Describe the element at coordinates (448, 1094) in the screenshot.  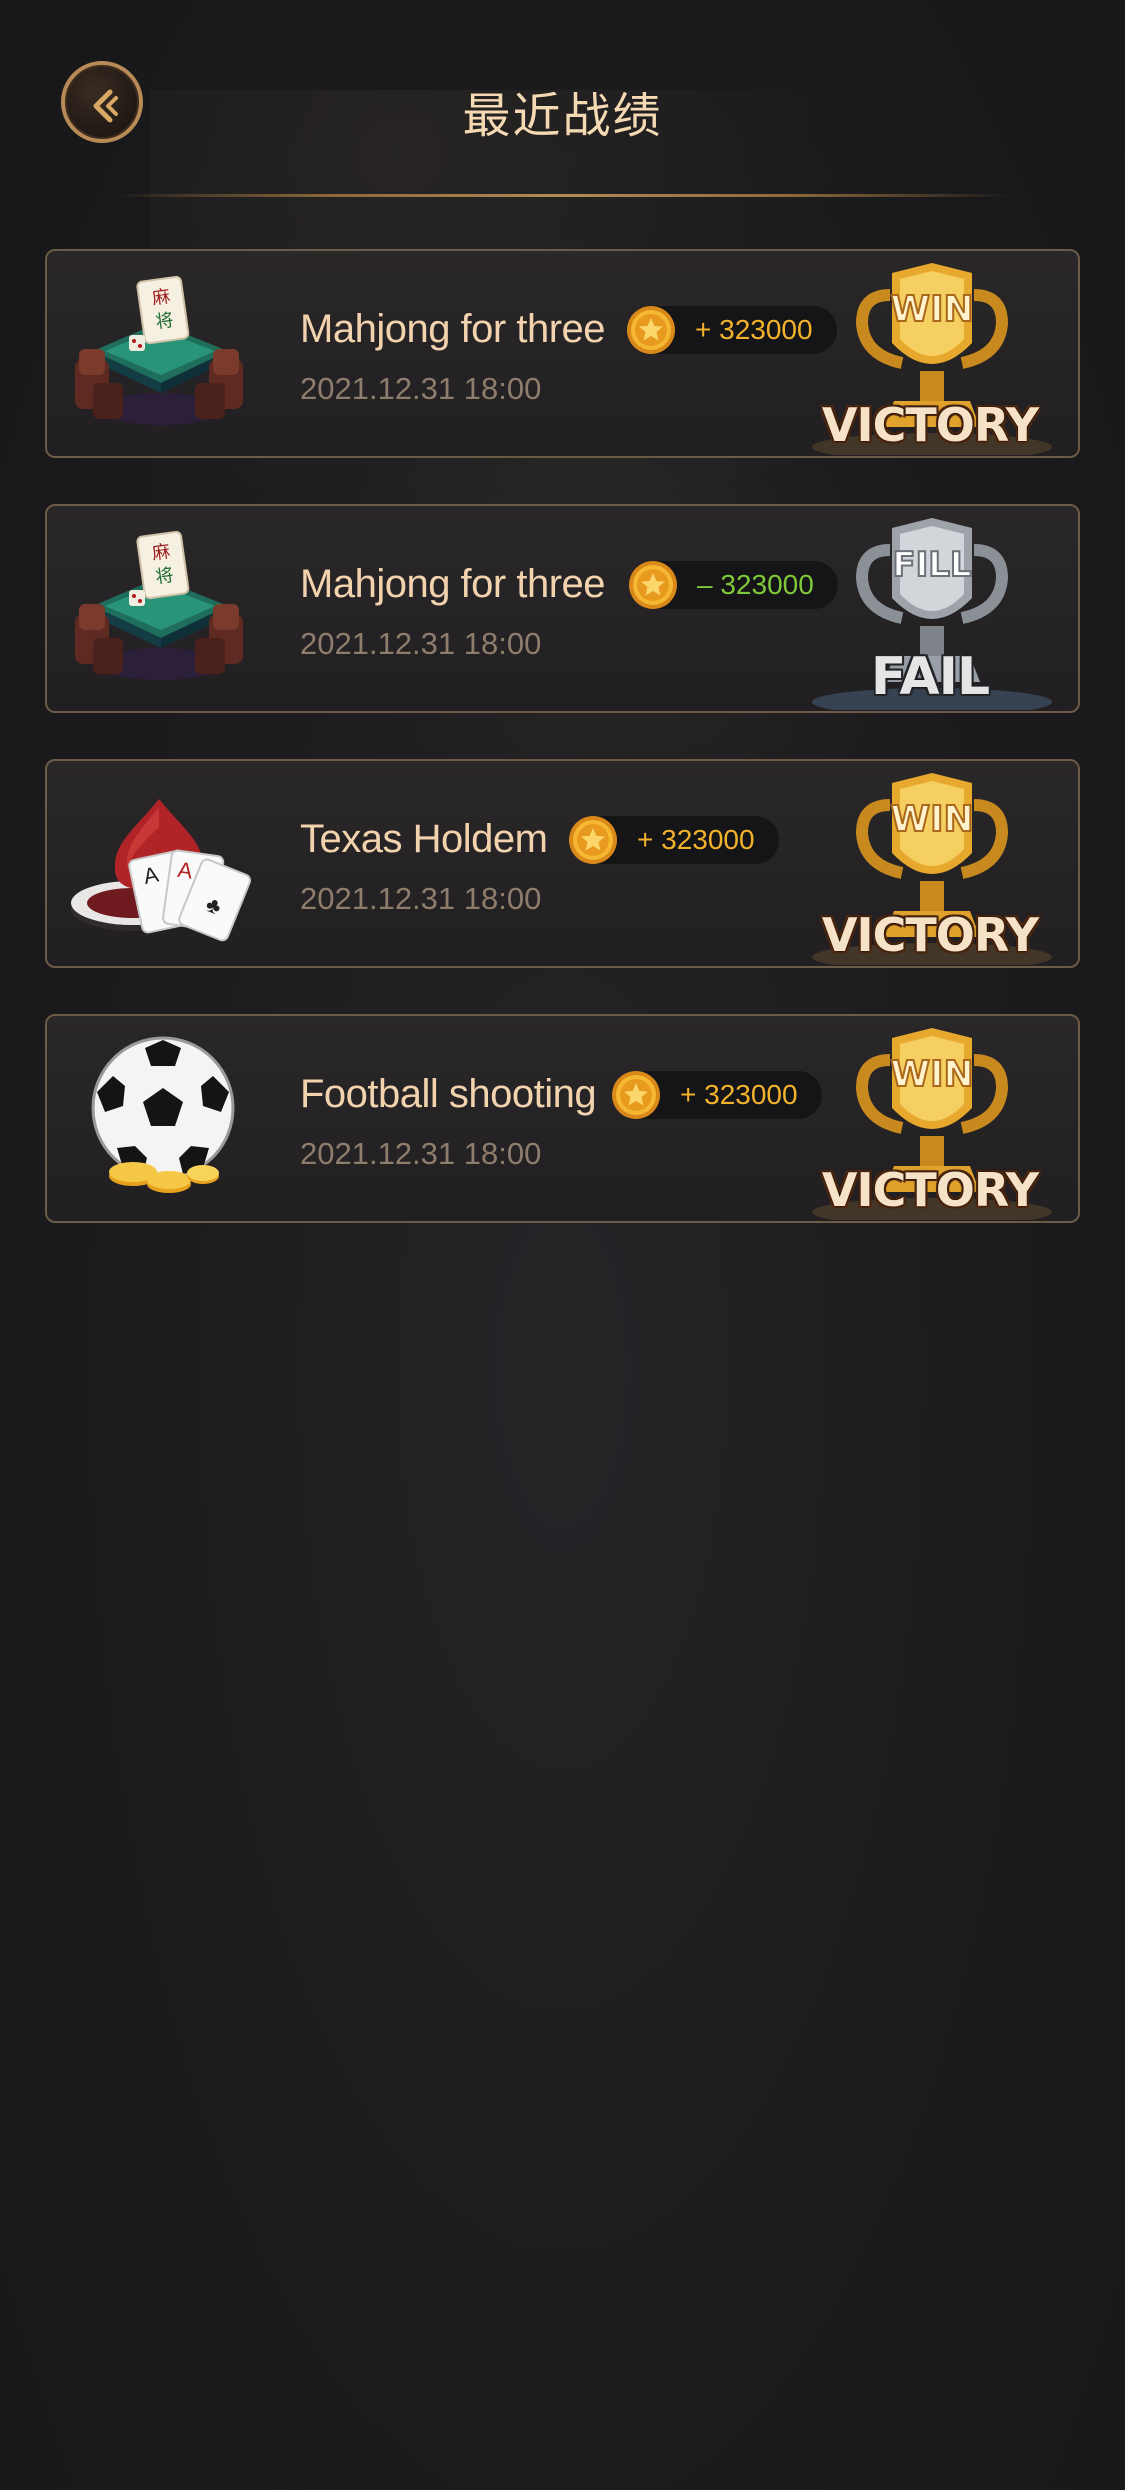
I see `game-name: Football shooting` at that location.